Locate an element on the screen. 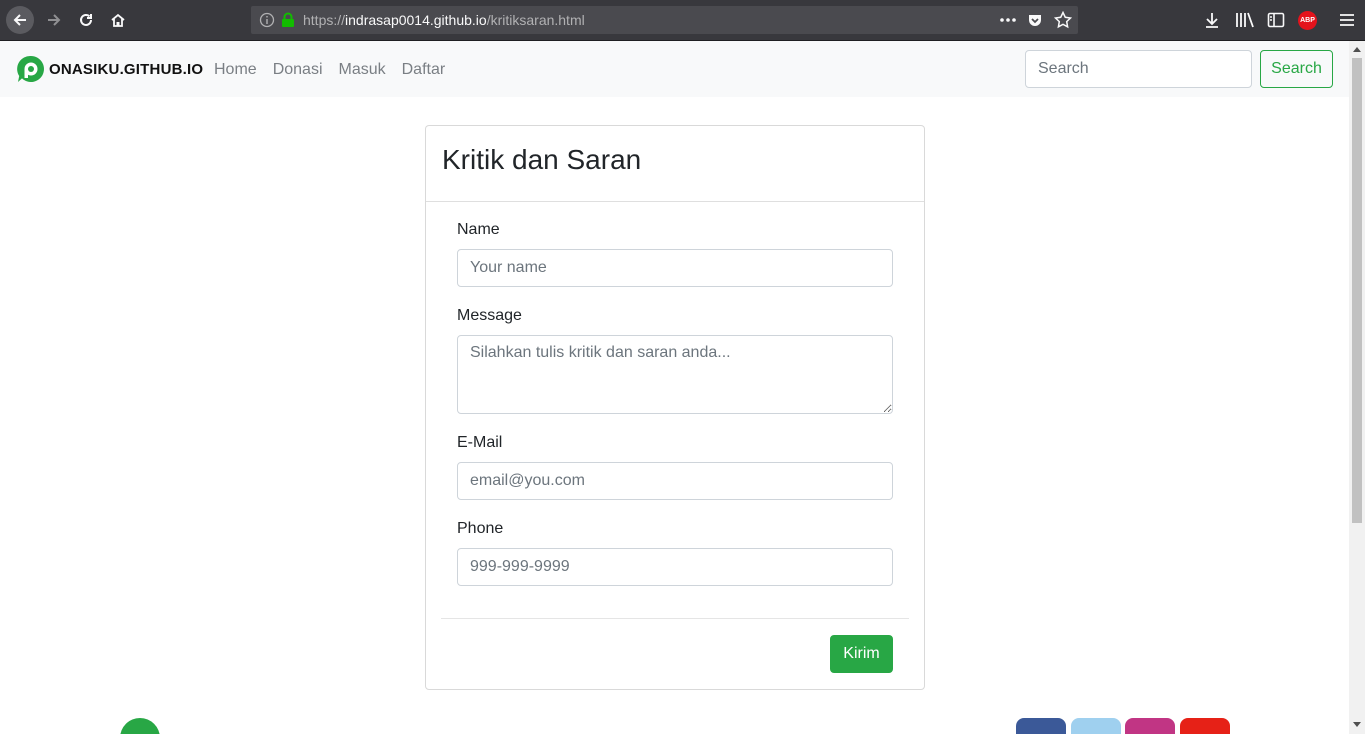  page-scrollbar is located at coordinates (1357, 387).